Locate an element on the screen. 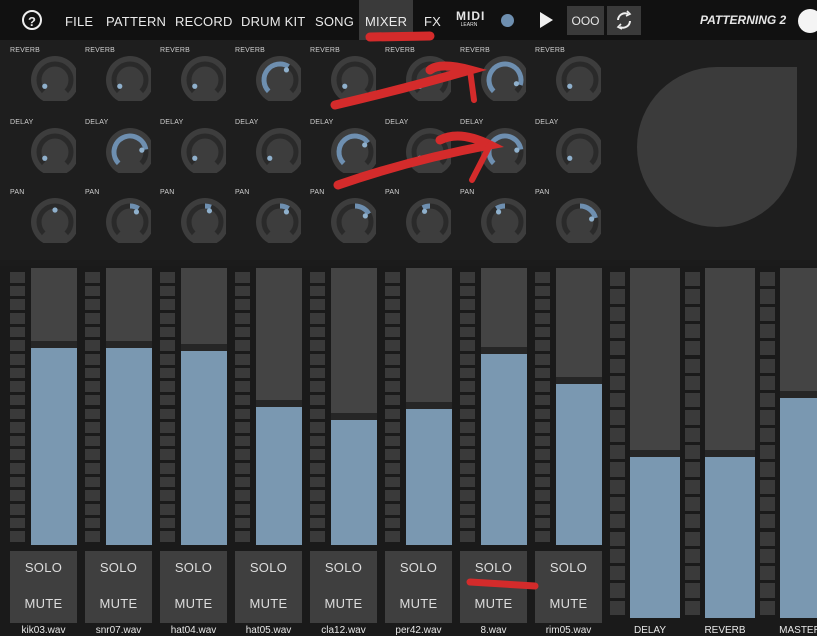  menu-record: RECORD is located at coordinates (204, 20).